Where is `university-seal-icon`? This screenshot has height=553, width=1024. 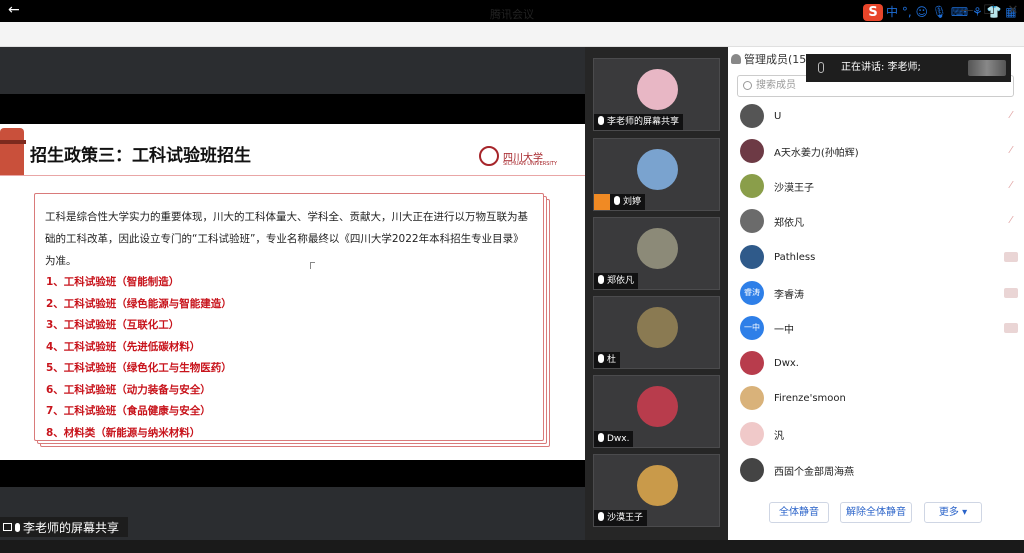
university-seal-icon is located at coordinates (489, 156).